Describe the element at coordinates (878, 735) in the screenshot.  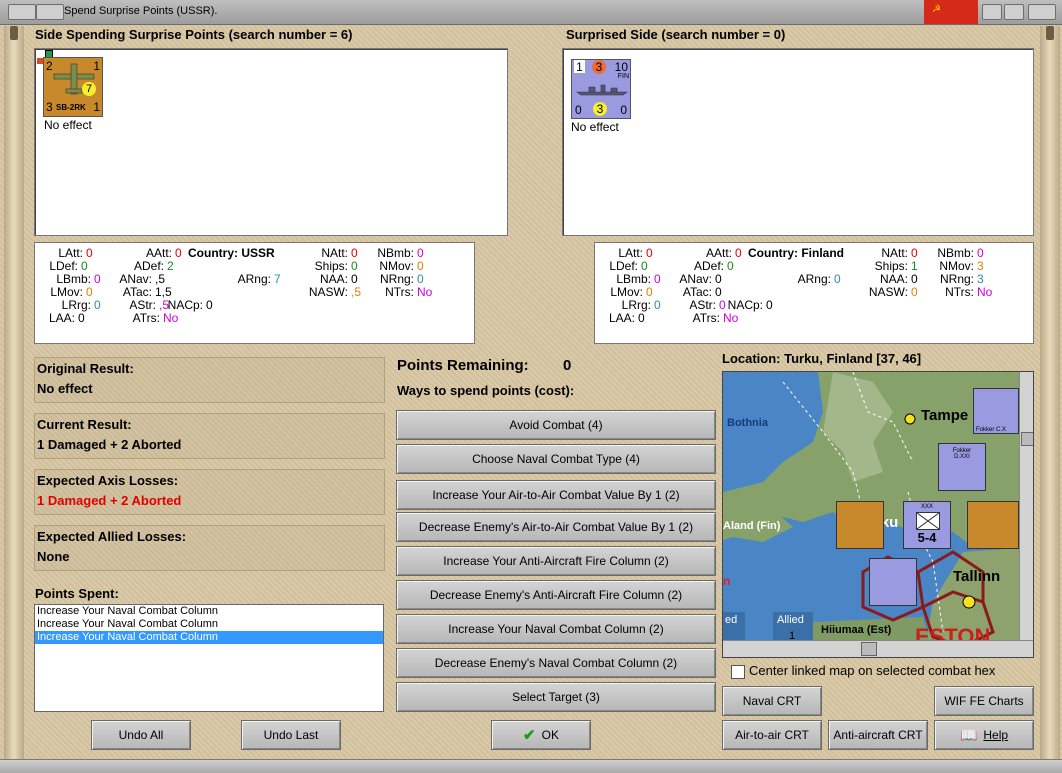
I see `anti-aircraft-crt-button: Anti-aircraft CRT` at that location.